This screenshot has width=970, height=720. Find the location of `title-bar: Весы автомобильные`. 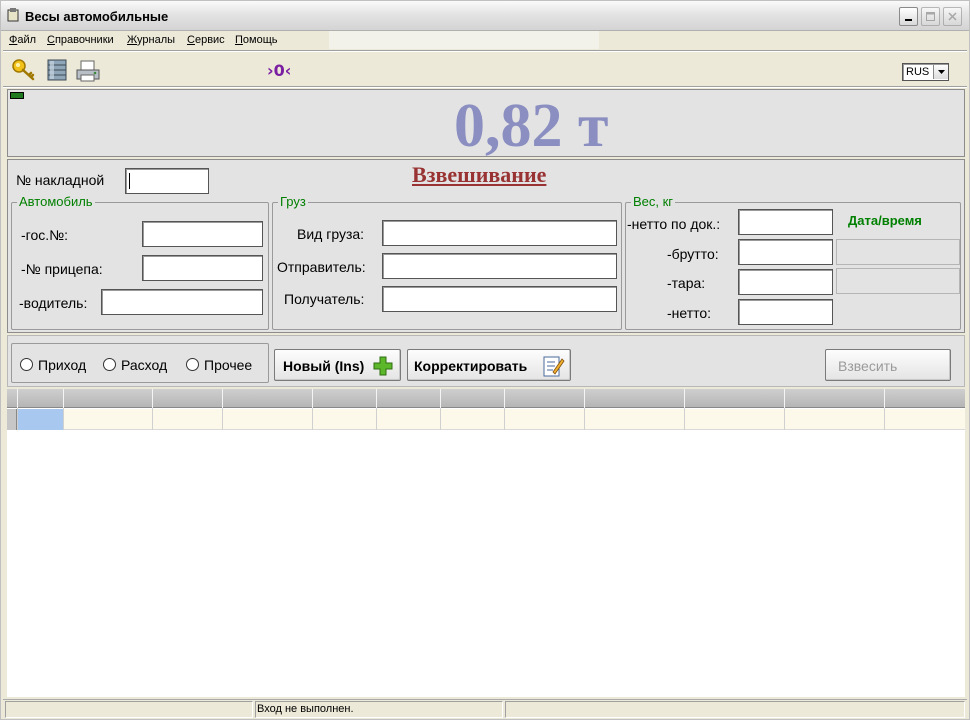

title-bar: Весы автомобильные is located at coordinates (485, 16).